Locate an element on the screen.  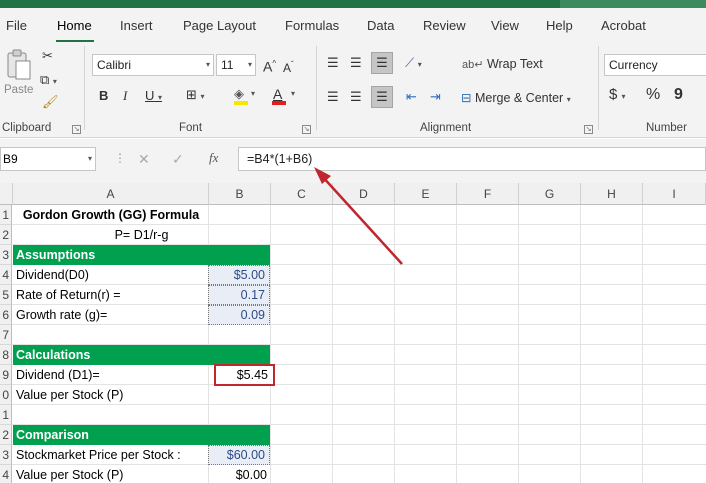
currency-format-button: $ ▾ is located at coordinates (617, 96).